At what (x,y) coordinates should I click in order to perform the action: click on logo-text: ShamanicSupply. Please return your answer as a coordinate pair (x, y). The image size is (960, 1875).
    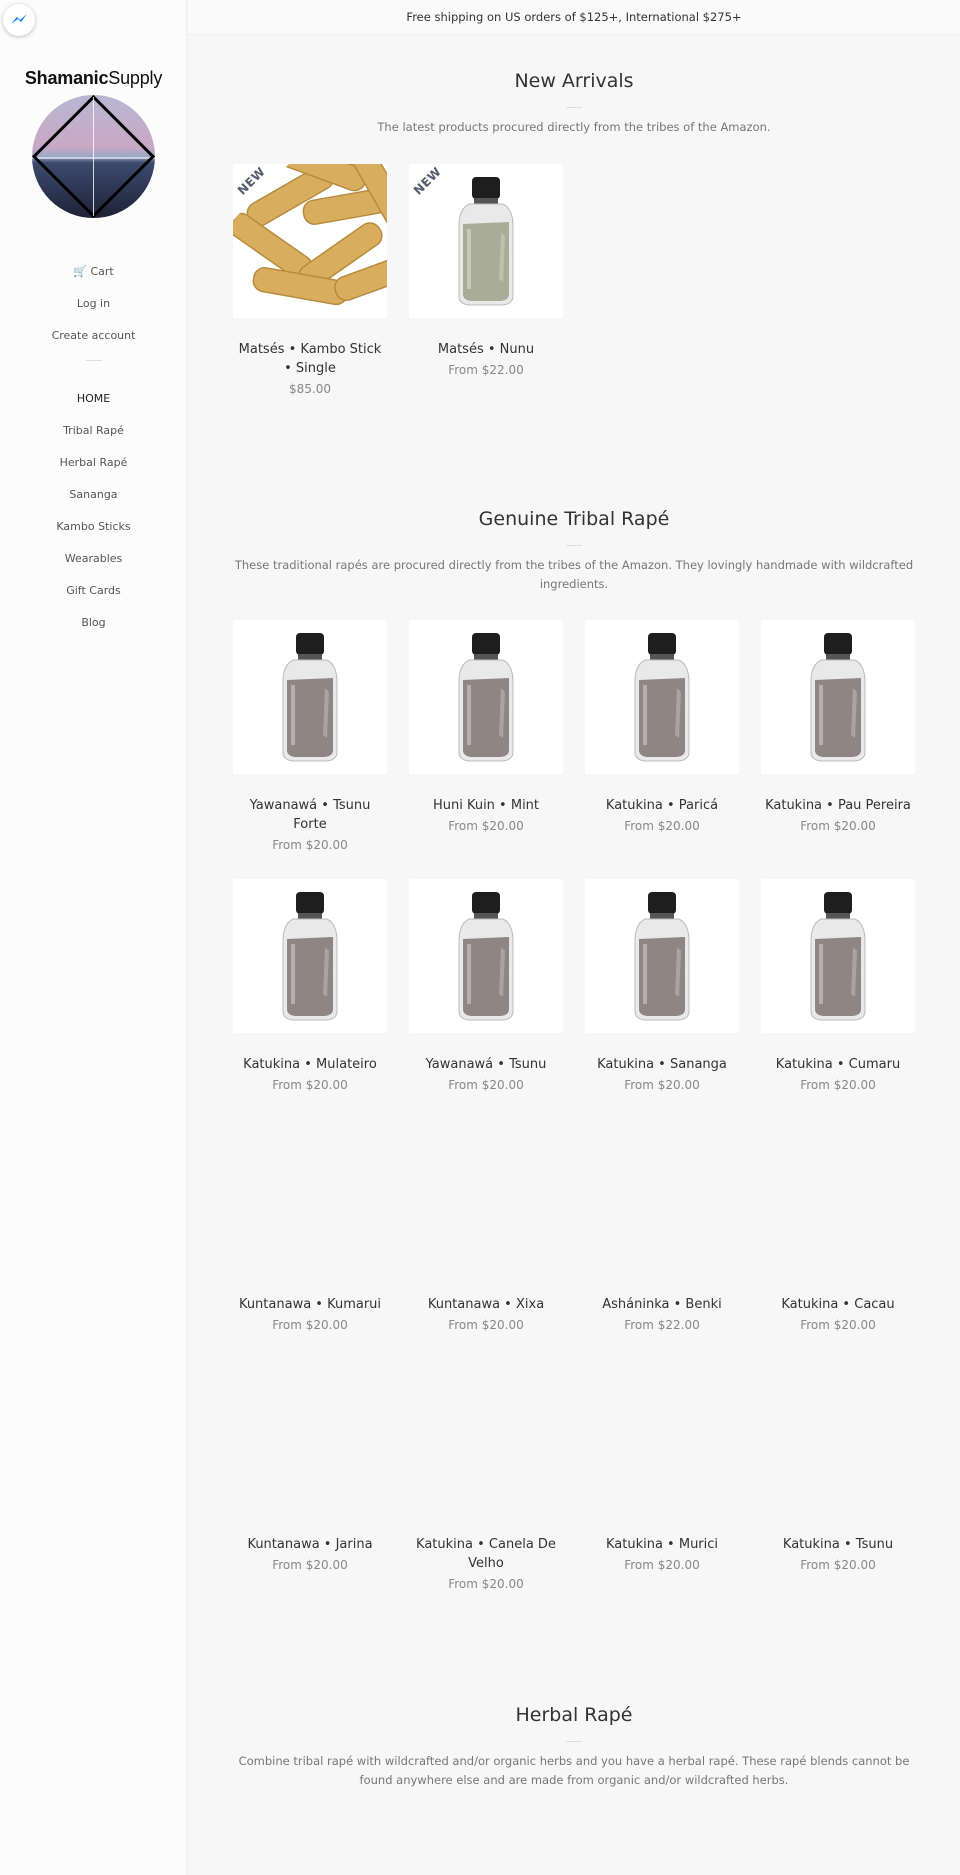
    Looking at the image, I should click on (93, 78).